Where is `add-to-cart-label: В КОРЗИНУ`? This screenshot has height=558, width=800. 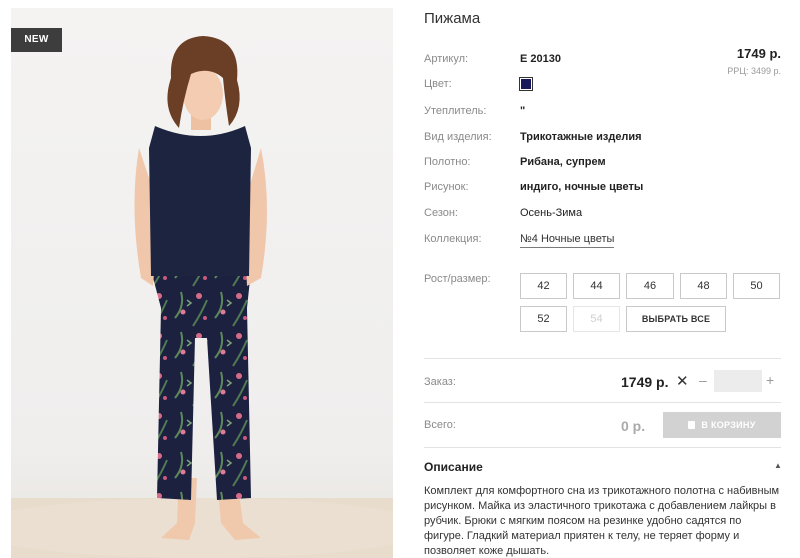 add-to-cart-label: В КОРЗИНУ is located at coordinates (728, 425).